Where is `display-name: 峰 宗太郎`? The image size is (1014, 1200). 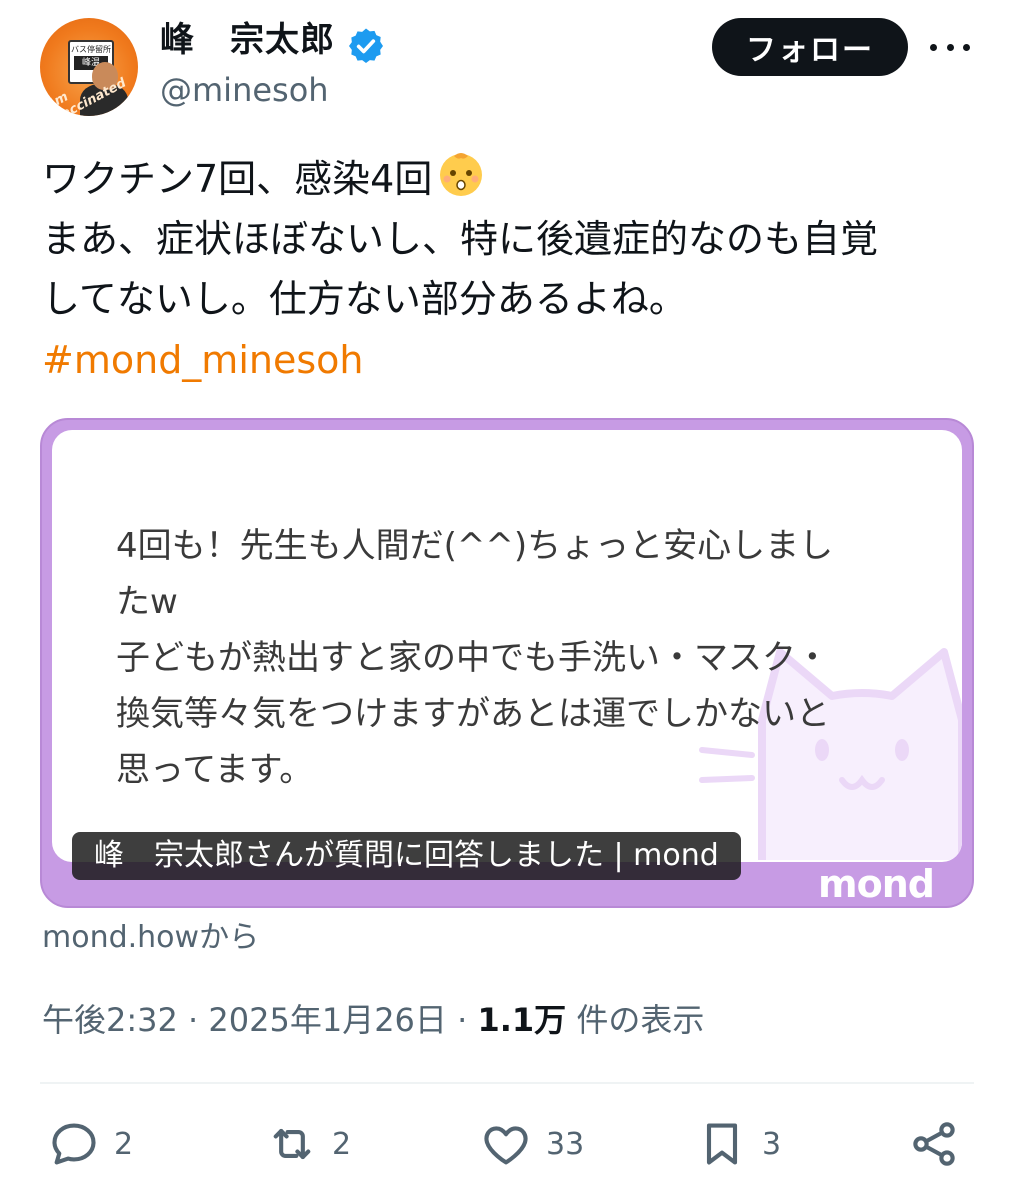 display-name: 峰 宗太郎 is located at coordinates (247, 40).